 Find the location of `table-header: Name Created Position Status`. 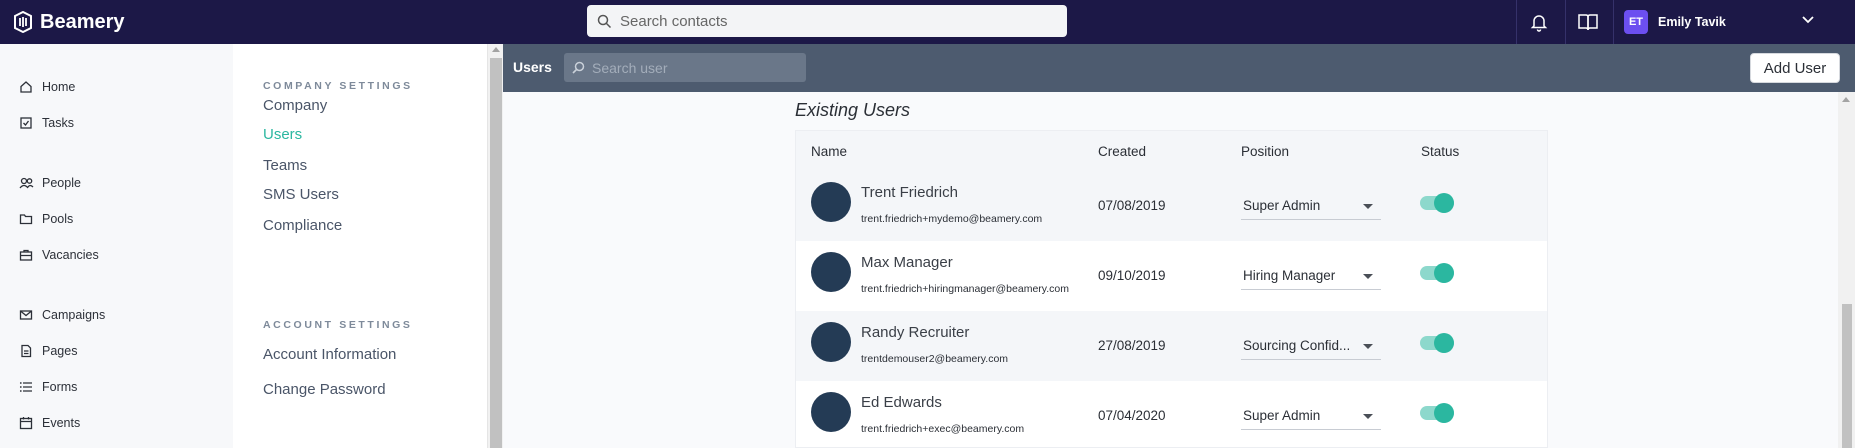

table-header: Name Created Position Status is located at coordinates (1171, 151).